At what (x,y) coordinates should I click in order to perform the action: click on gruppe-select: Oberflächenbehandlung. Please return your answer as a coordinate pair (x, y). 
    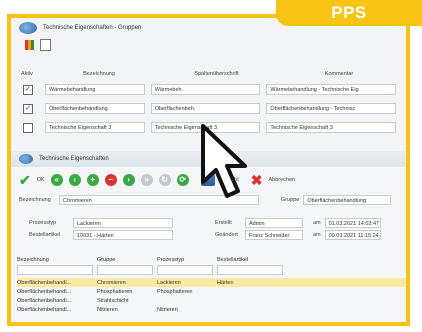
    Looking at the image, I should click on (347, 200).